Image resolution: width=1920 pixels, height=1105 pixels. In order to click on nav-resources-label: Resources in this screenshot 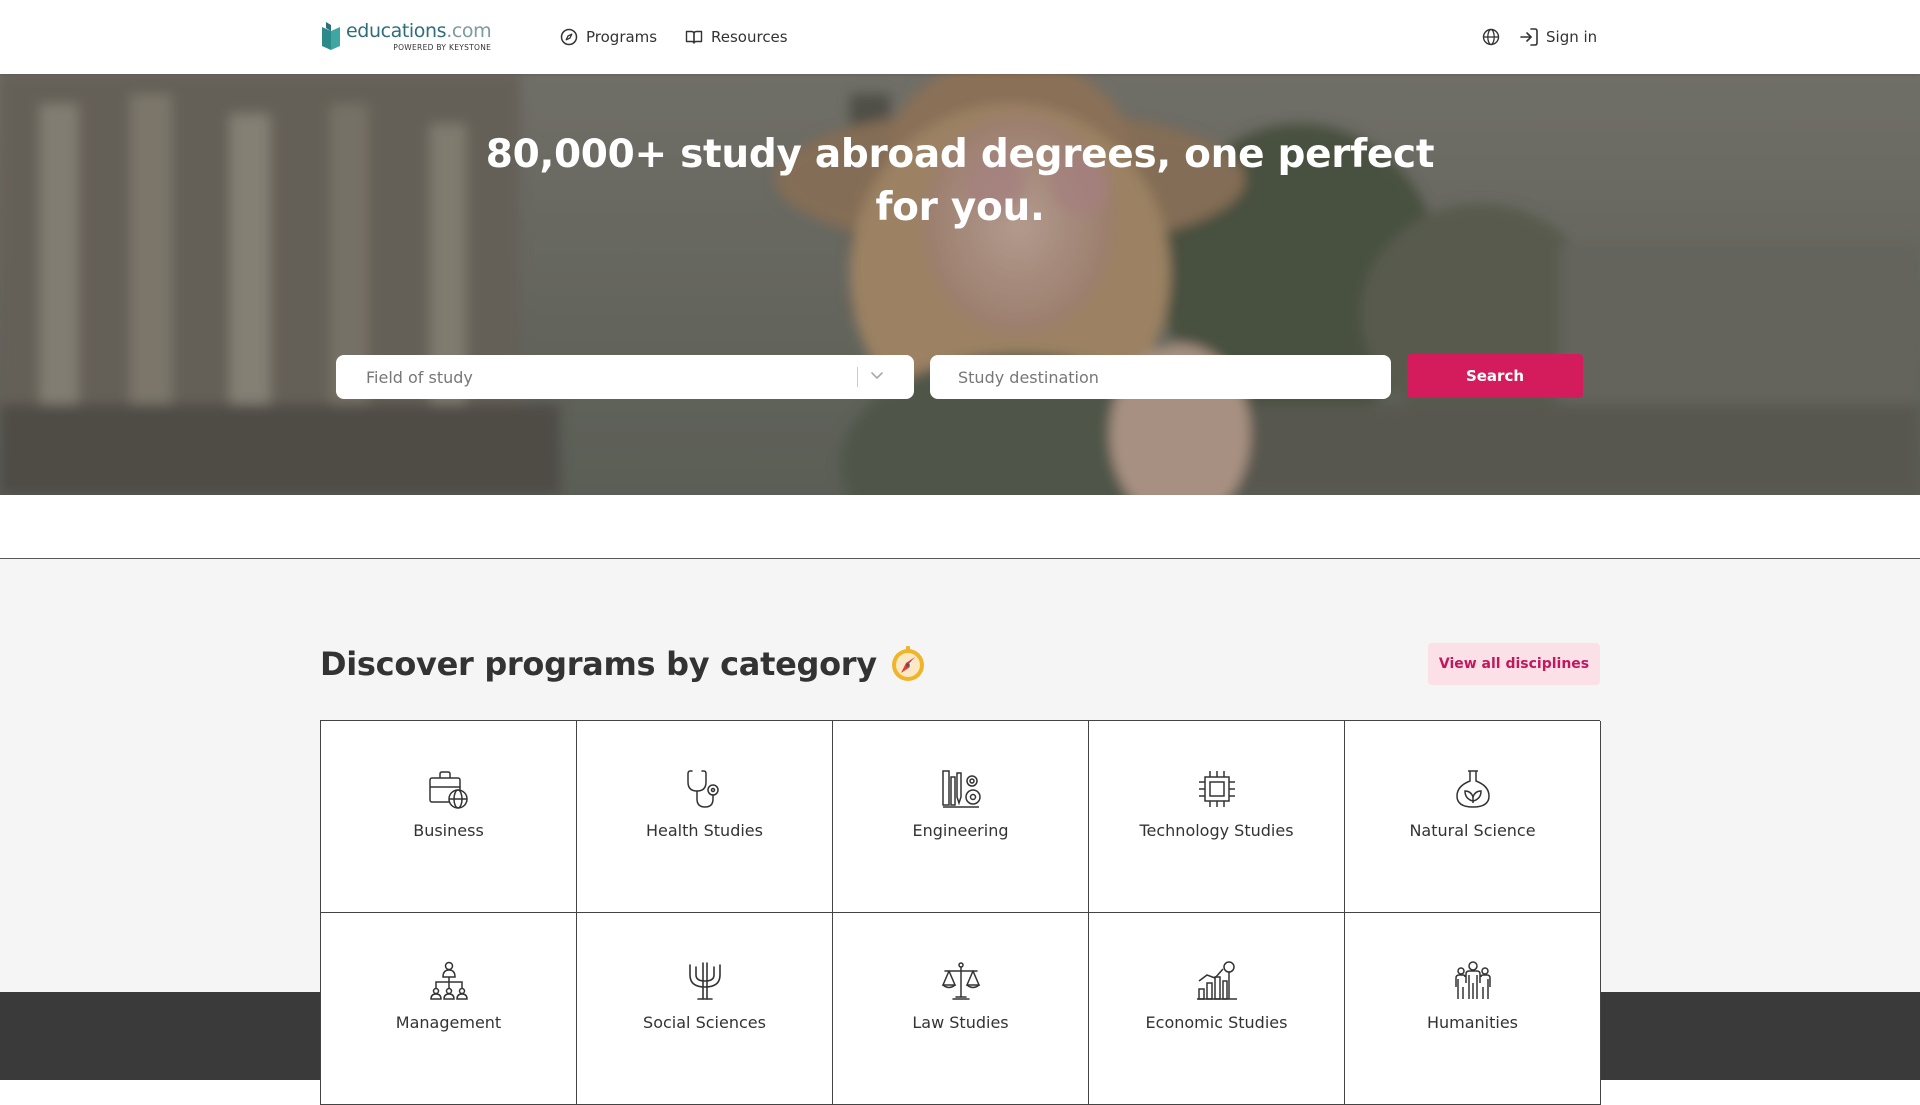, I will do `click(749, 37)`.